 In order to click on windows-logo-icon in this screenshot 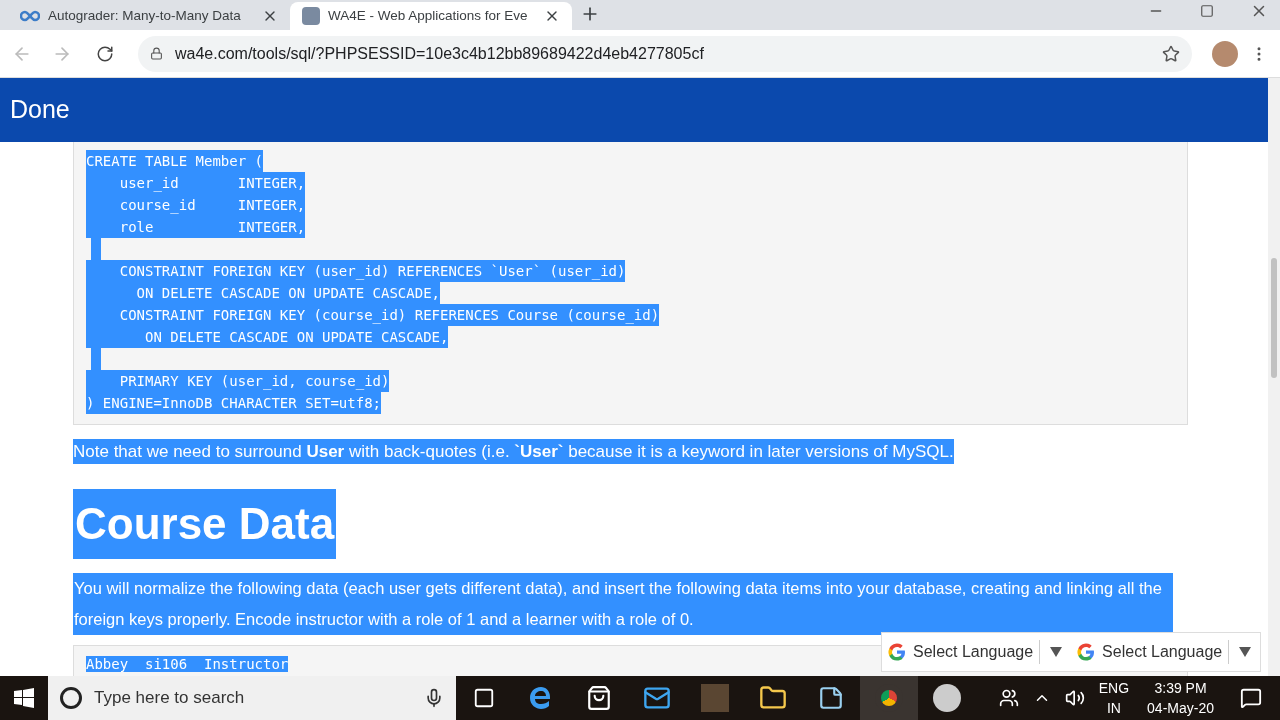, I will do `click(24, 698)`.